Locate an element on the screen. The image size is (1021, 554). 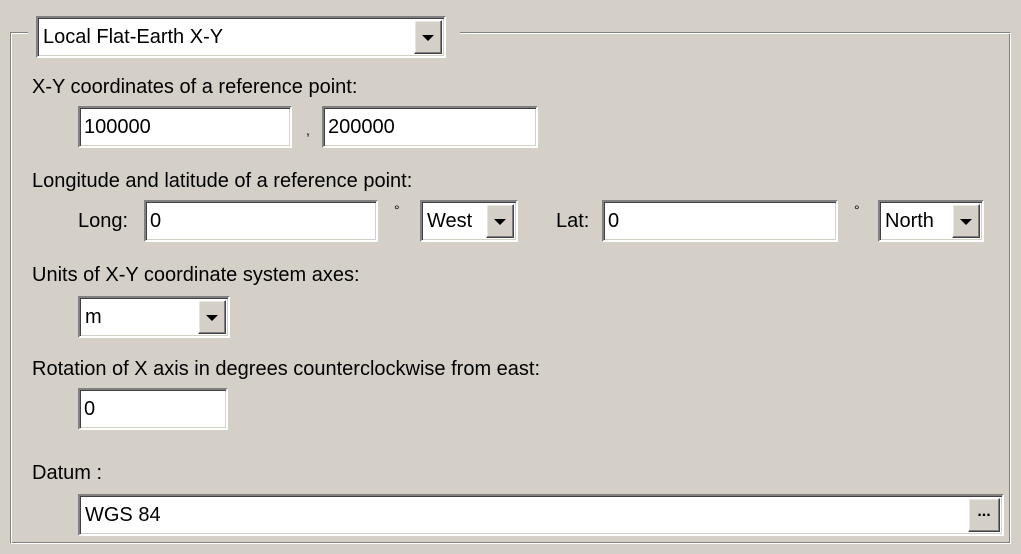
units-label: Units of X-Y coordinate system axes: is located at coordinates (196, 275).